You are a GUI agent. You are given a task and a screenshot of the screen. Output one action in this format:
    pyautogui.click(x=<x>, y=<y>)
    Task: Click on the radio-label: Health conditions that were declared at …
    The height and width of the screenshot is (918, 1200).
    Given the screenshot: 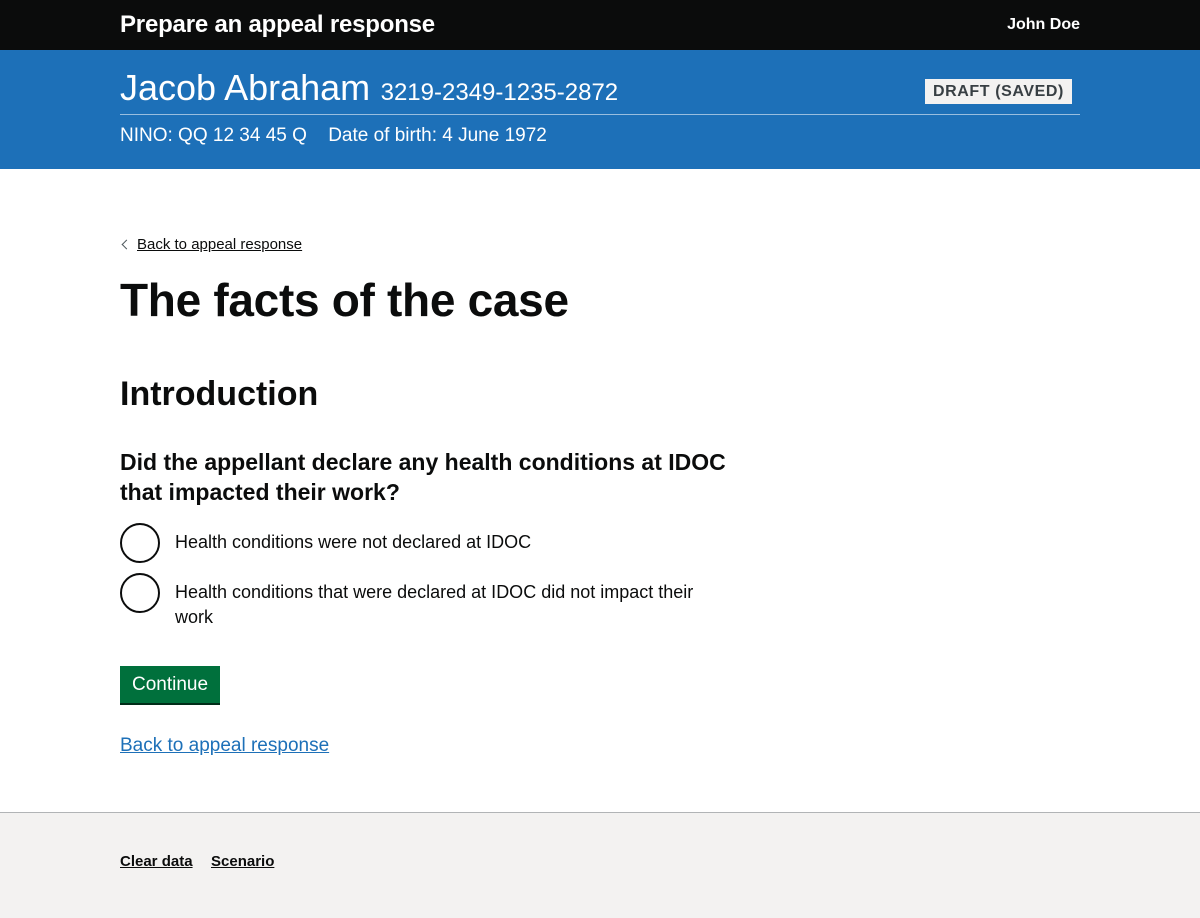 What is the action you would take?
    pyautogui.click(x=447, y=601)
    